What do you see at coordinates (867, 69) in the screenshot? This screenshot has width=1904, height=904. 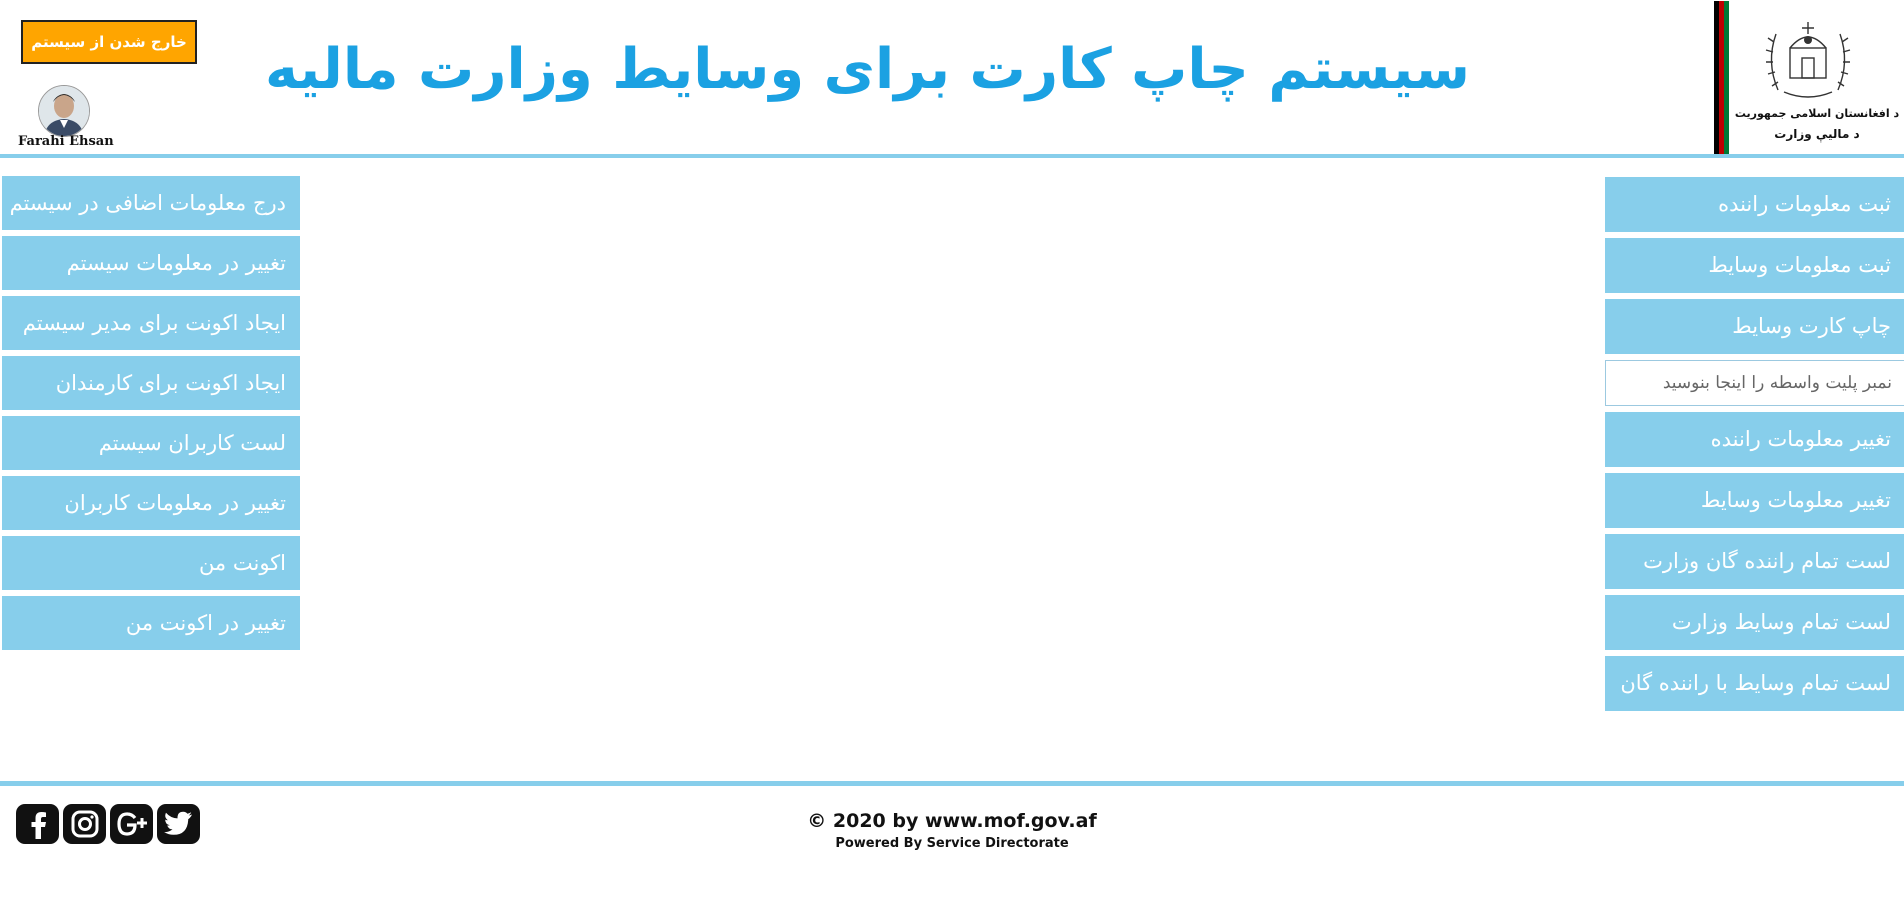 I see `page-title: سیستم چاپ کارت برای وسایط وزارت مالیه` at bounding box center [867, 69].